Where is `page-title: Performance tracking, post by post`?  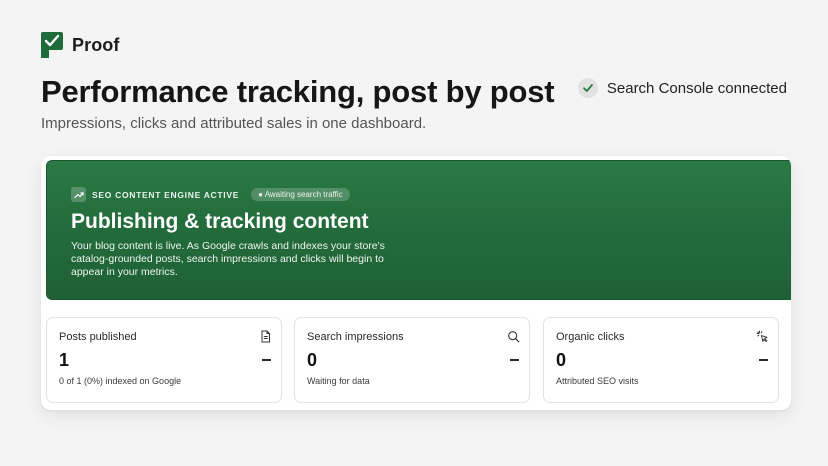 page-title: Performance tracking, post by post is located at coordinates (298, 91).